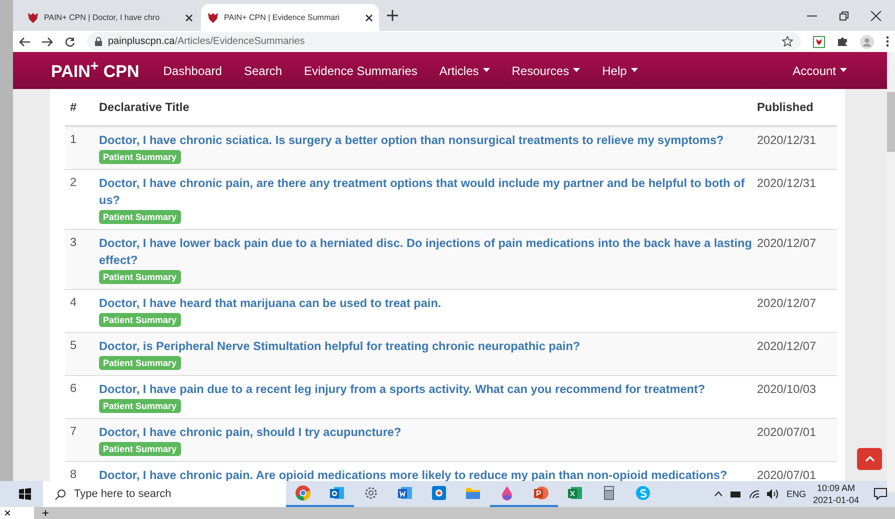 This screenshot has width=895, height=519. I want to click on row-number: 1, so click(74, 140).